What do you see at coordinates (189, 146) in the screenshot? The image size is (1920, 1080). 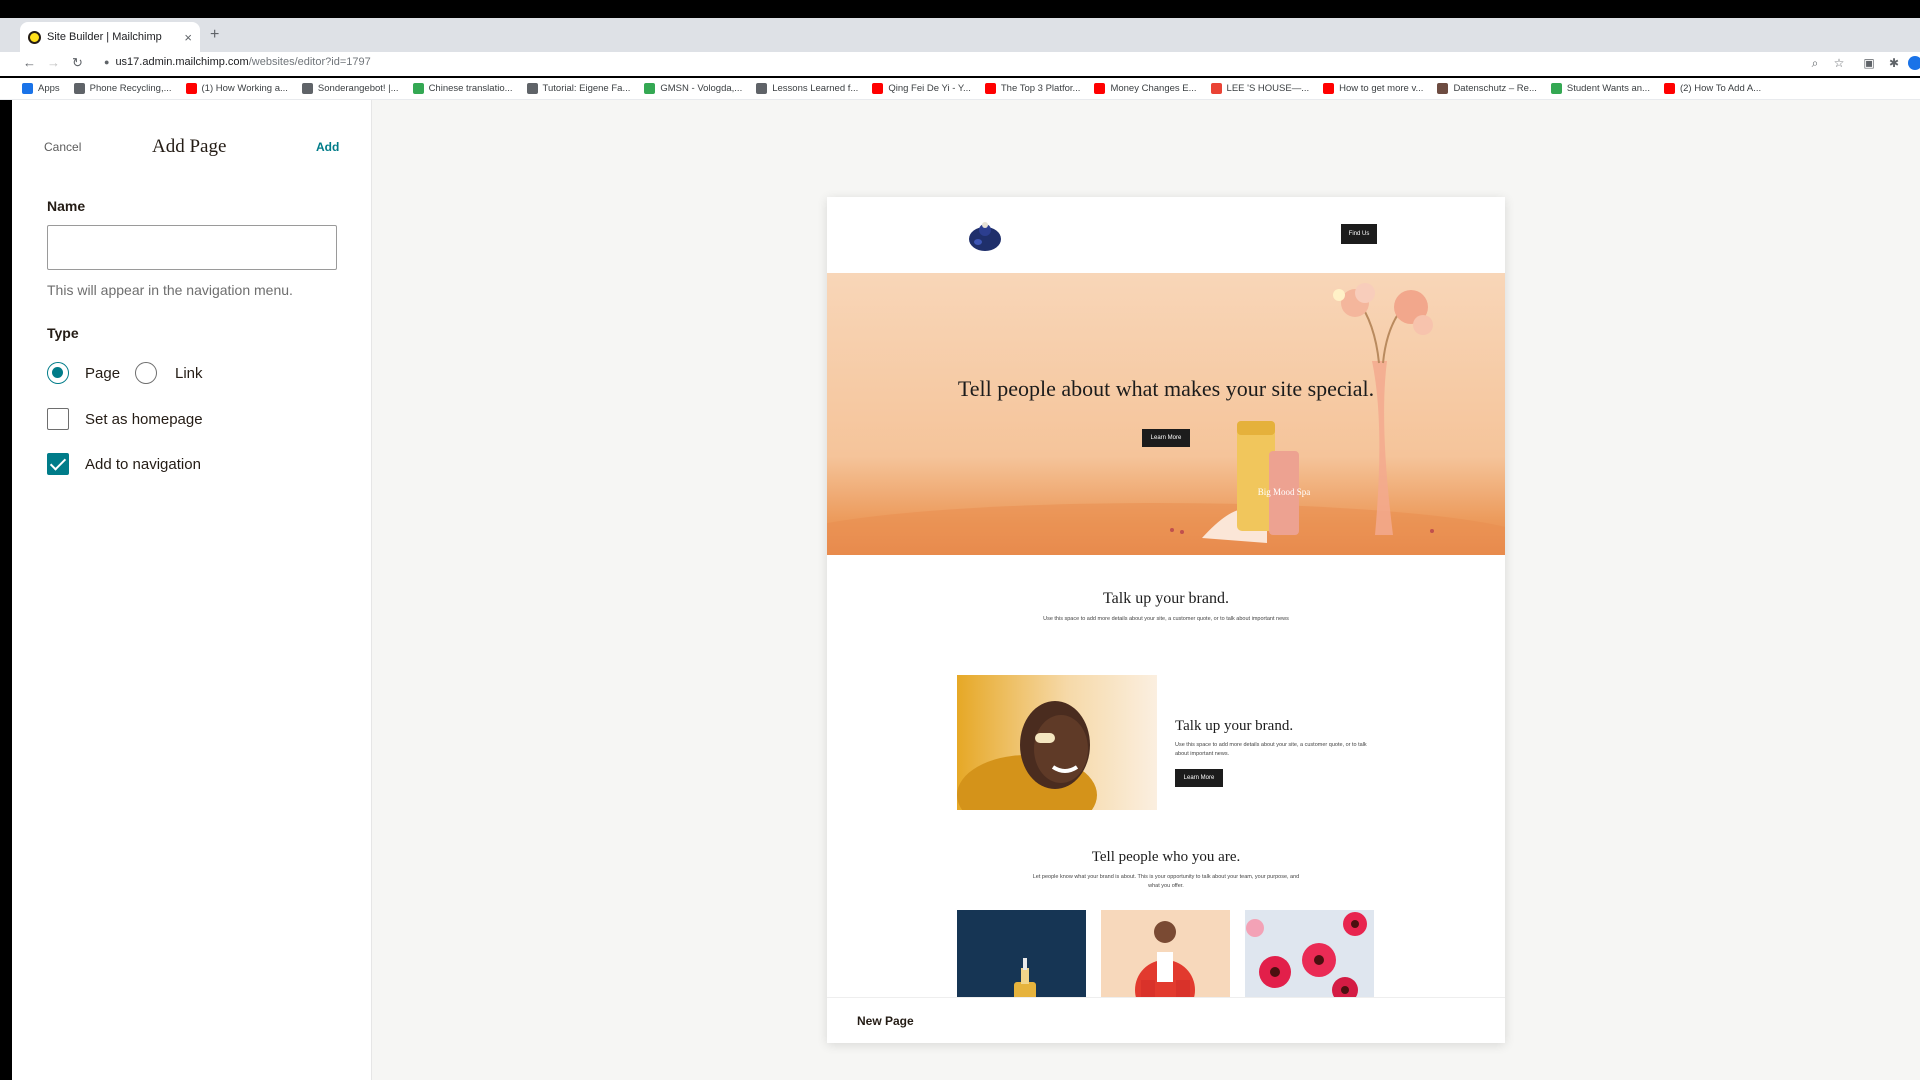 I see `panel-title: Add Page` at bounding box center [189, 146].